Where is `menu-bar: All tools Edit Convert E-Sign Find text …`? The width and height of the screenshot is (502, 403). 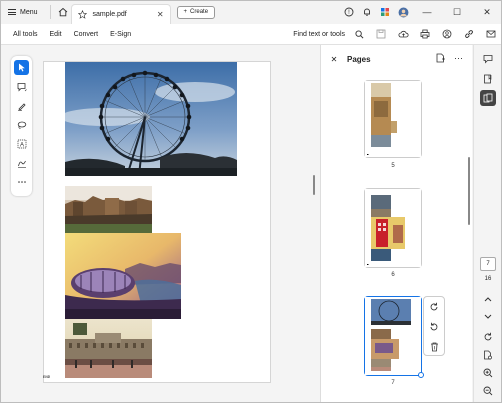
menu-bar: All tools Edit Convert E-Sign Find text … is located at coordinates (251, 34).